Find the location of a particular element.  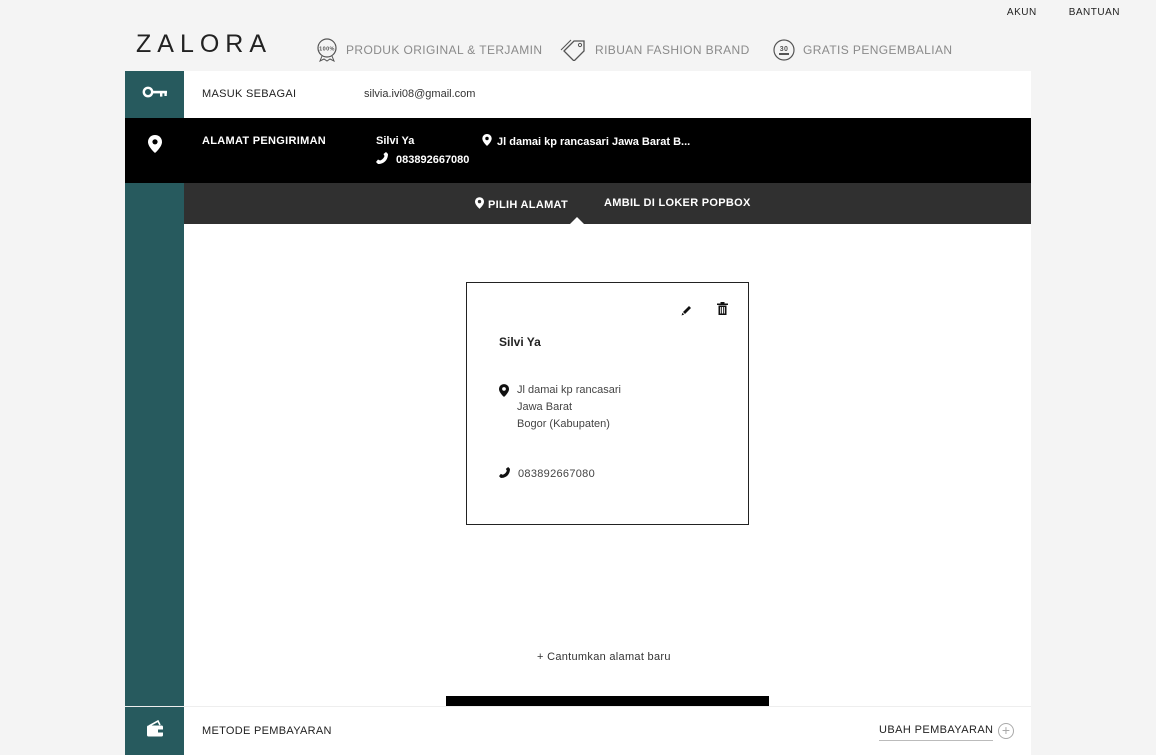

address-tabs: PILIH ALAMAT AMBIL DI LOKER POPBOX is located at coordinates (607, 203).